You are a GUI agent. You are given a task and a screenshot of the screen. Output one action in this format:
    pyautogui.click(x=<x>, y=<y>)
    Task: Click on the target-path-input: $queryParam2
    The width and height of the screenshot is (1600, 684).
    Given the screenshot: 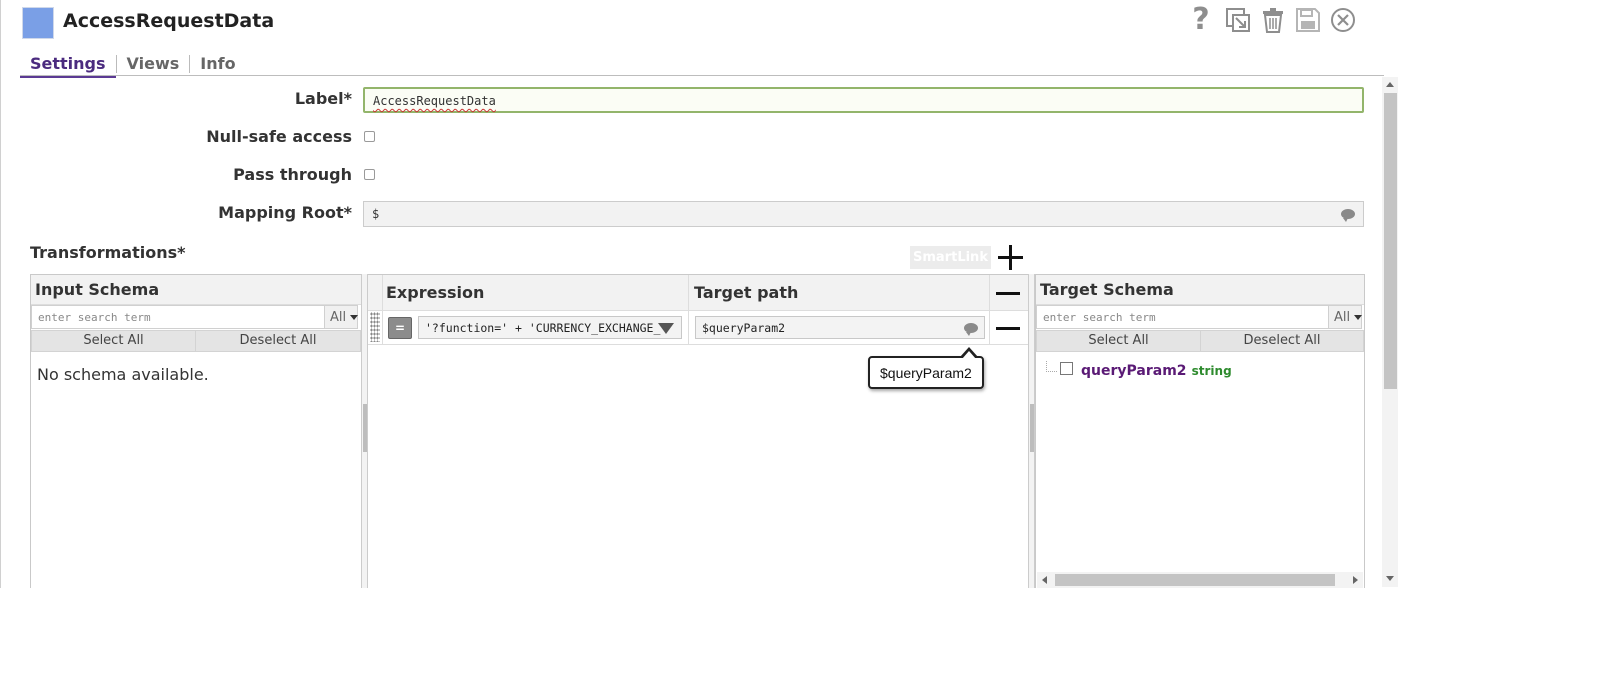 What is the action you would take?
    pyautogui.click(x=840, y=327)
    